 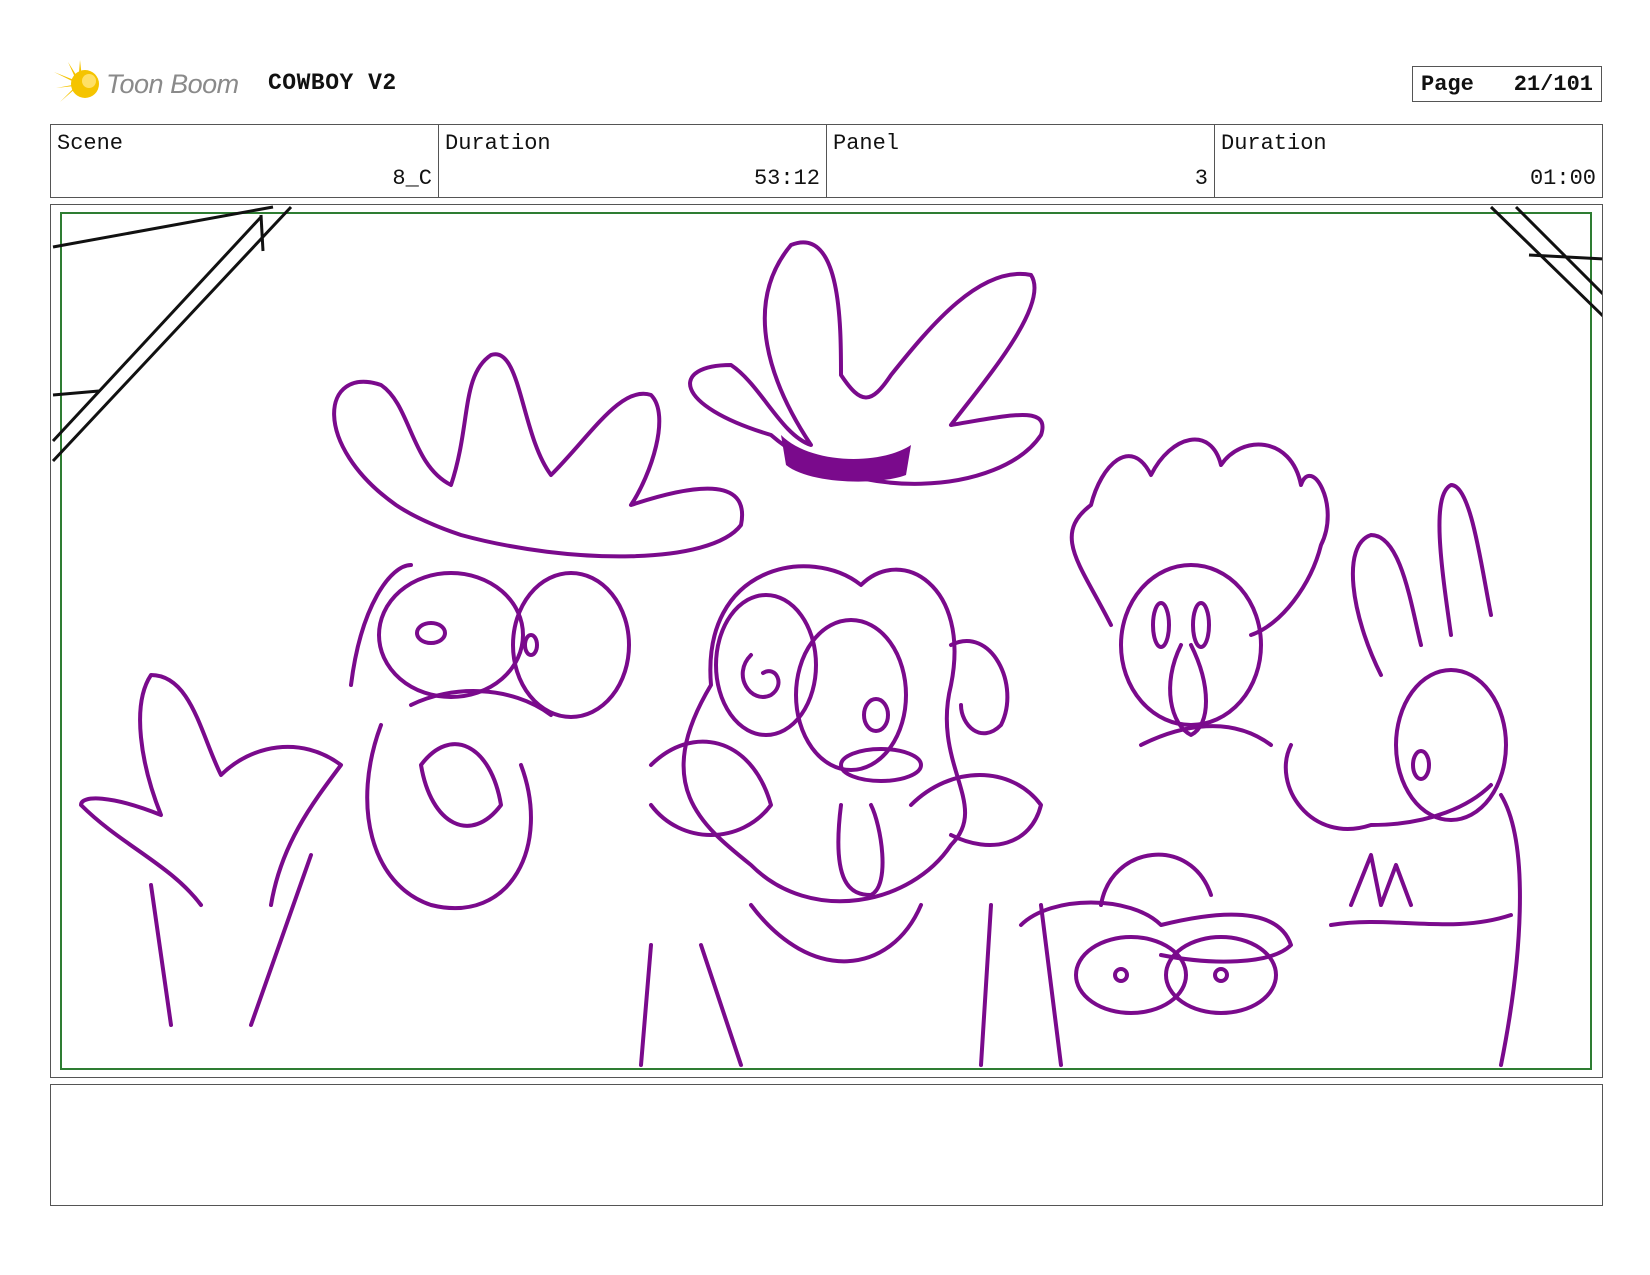 I want to click on panel-duration-label: Duration, so click(x=1274, y=143).